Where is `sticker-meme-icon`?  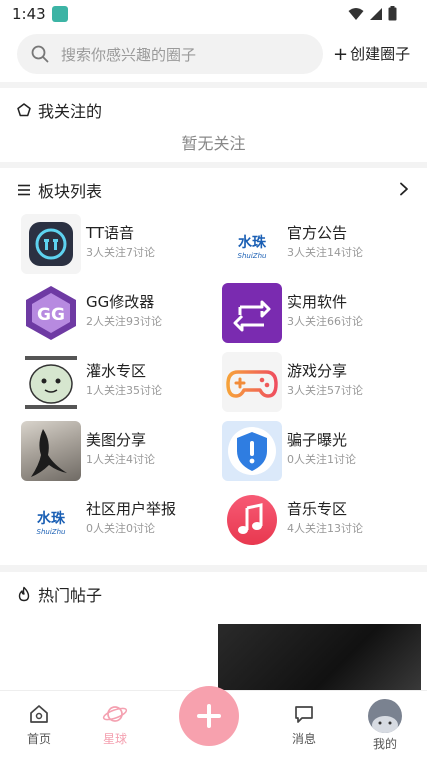 sticker-meme-icon is located at coordinates (51, 382).